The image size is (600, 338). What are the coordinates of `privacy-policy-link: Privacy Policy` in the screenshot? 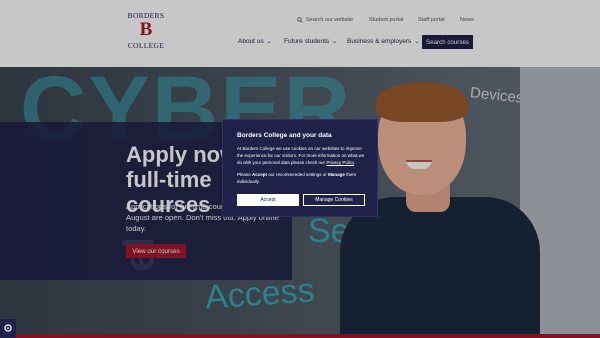 It's located at (340, 162).